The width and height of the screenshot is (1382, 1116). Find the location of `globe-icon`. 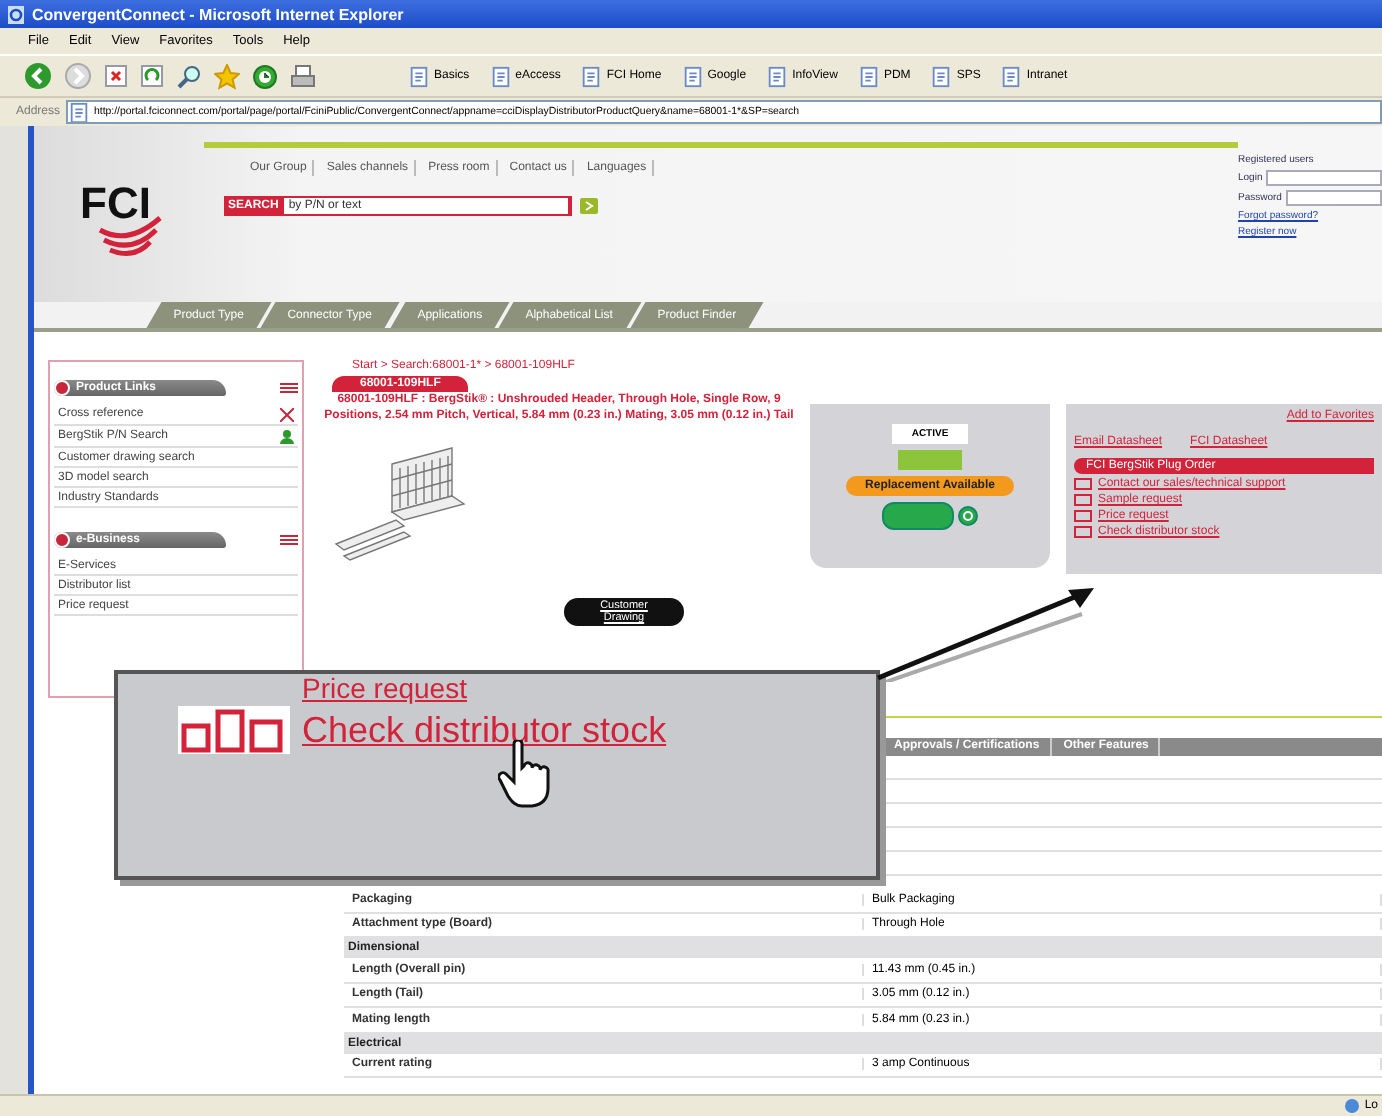

globe-icon is located at coordinates (1352, 1106).